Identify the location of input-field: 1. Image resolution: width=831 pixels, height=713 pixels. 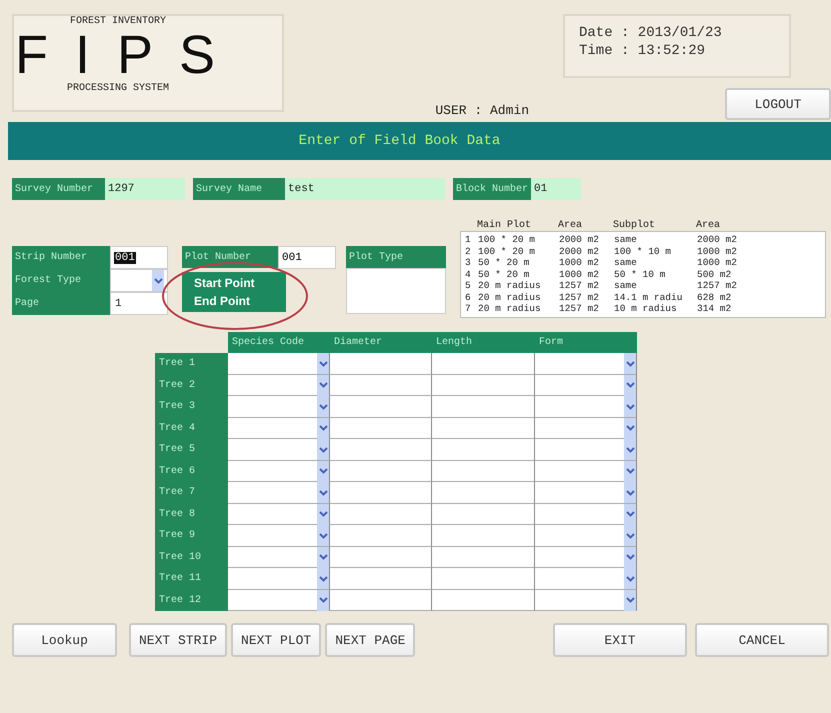
(139, 303).